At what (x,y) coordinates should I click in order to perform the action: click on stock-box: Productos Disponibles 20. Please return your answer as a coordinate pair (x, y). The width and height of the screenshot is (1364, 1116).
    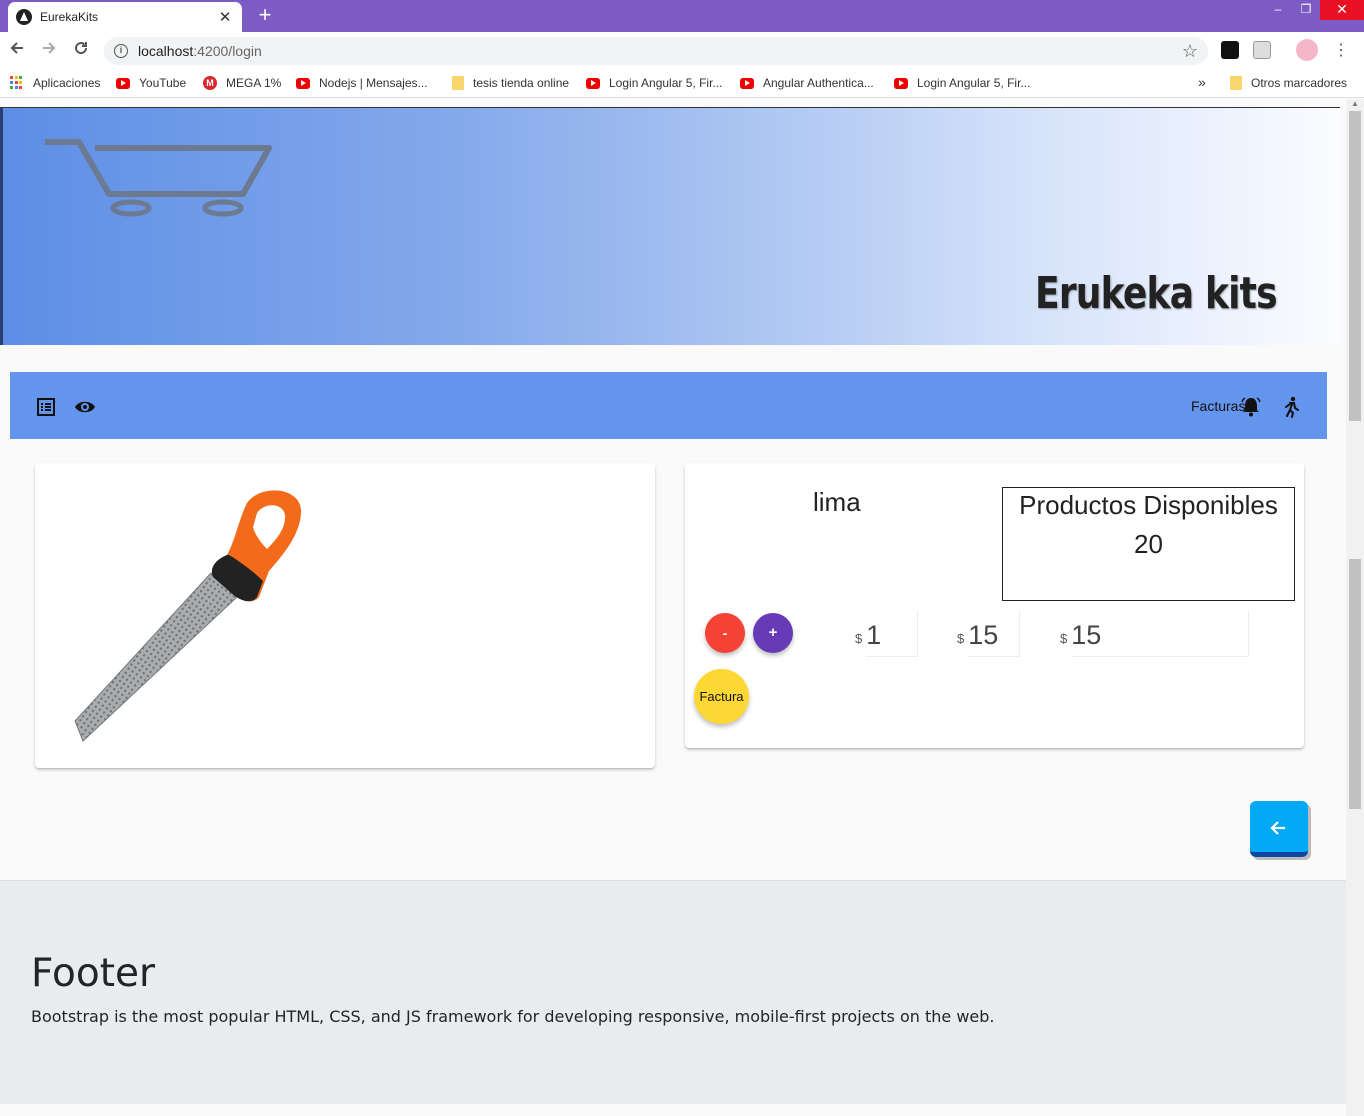
    Looking at the image, I should click on (1148, 544).